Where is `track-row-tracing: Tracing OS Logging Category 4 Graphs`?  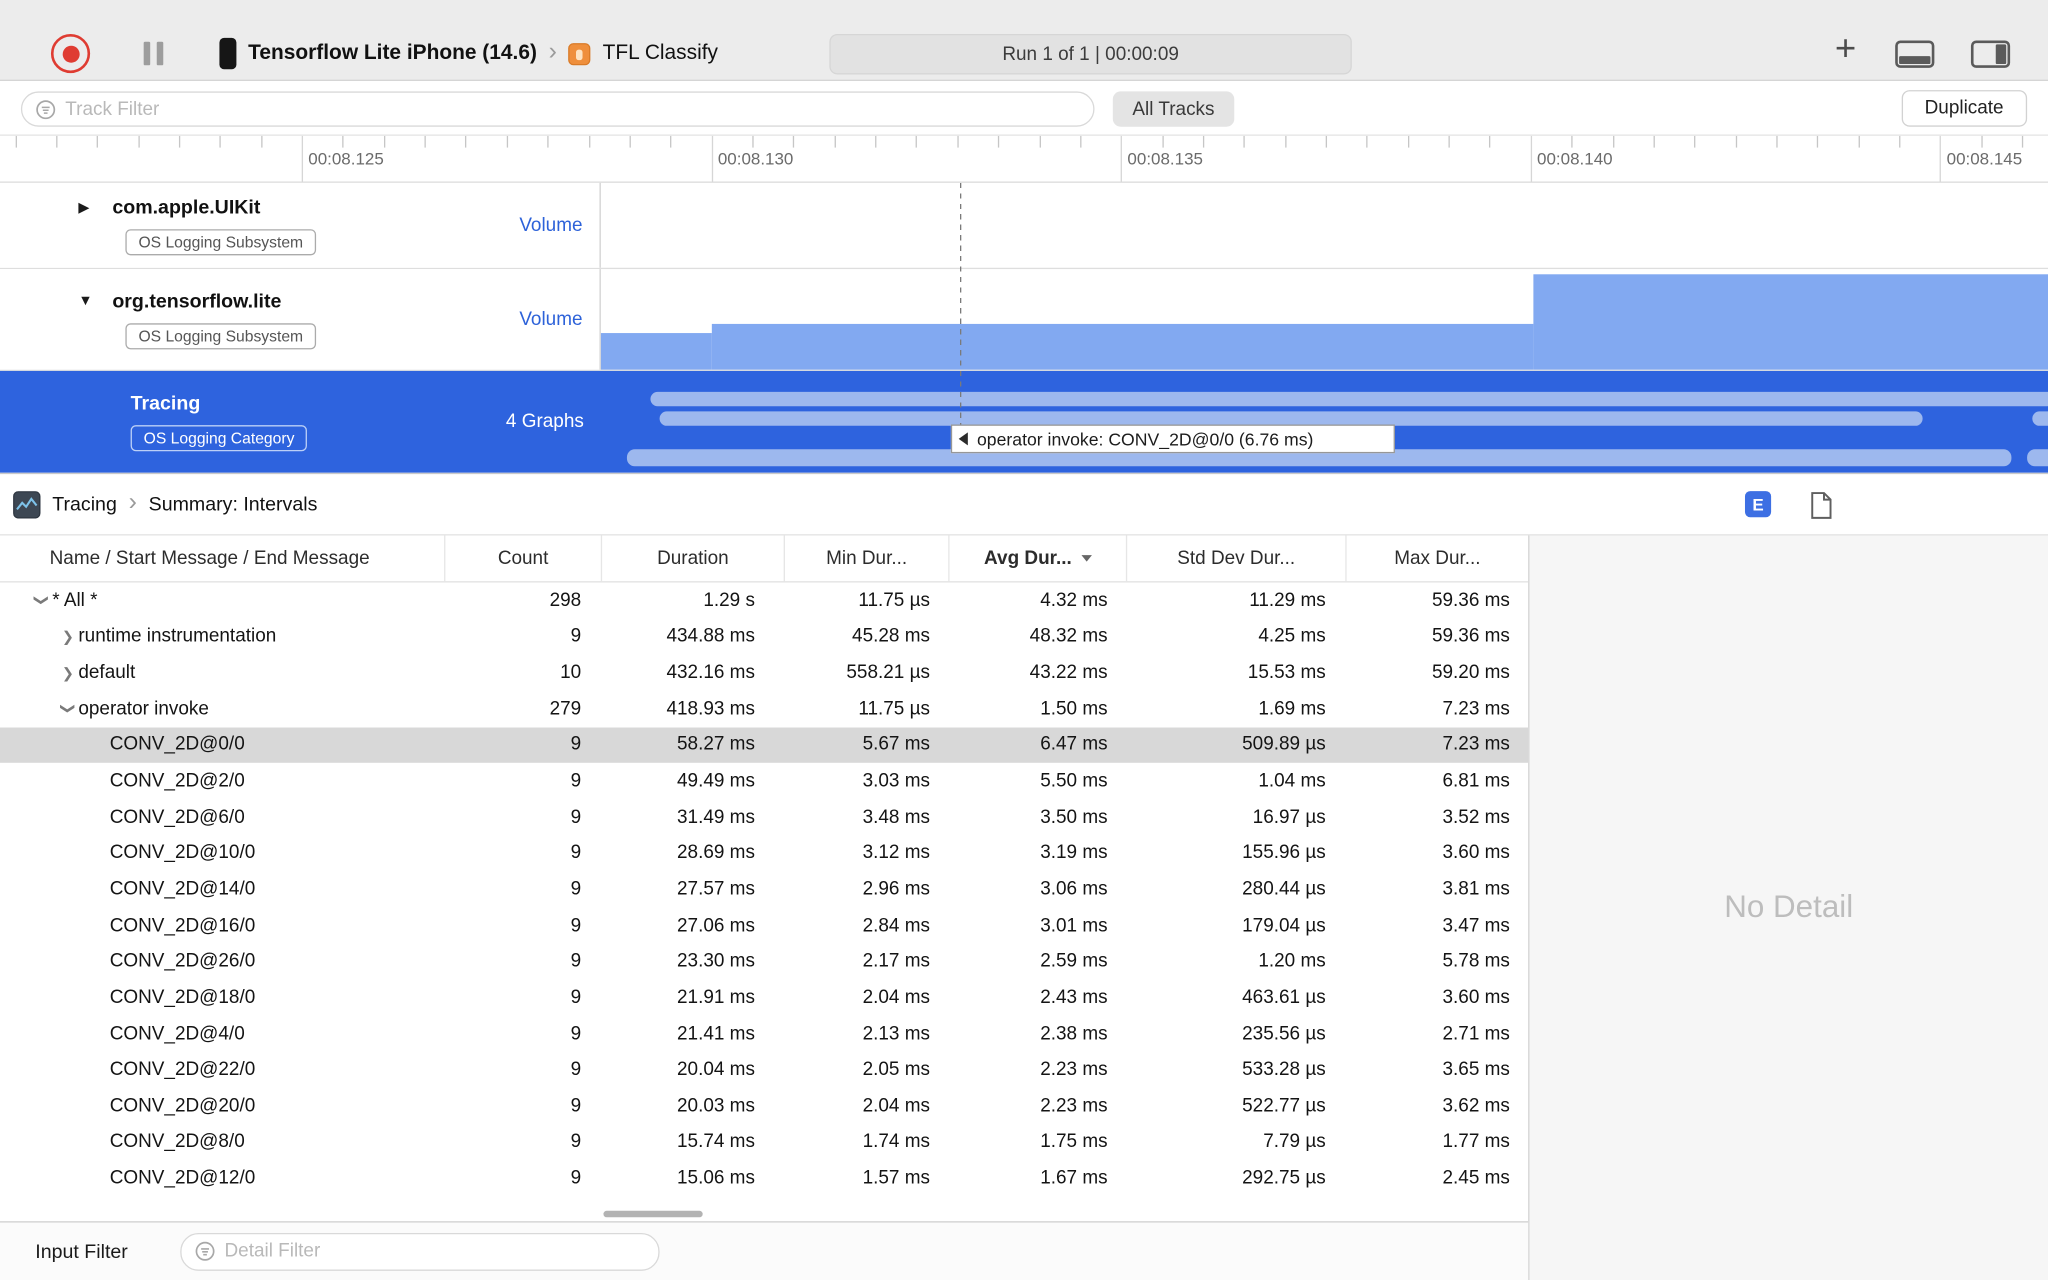 track-row-tracing: Tracing OS Logging Category 4 Graphs is located at coordinates (1024, 421).